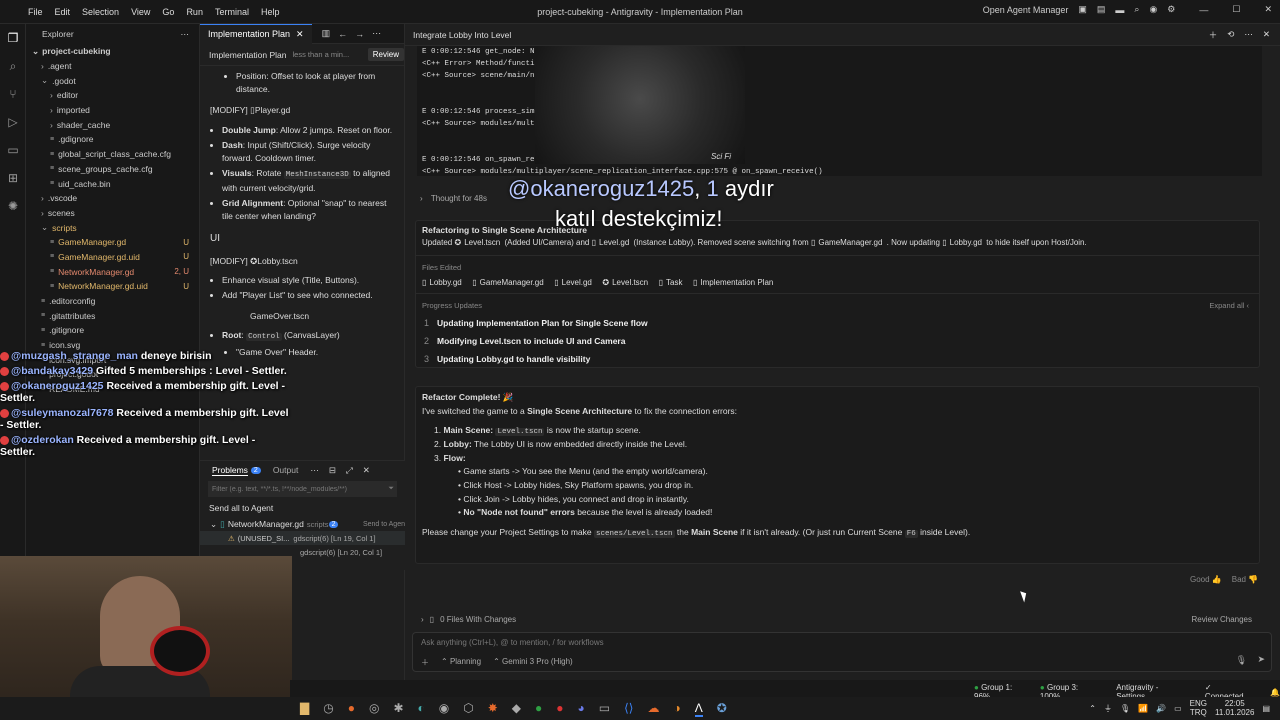  Describe the element at coordinates (112, 154) in the screenshot. I see `tree-item: ≡ global_script_class_cache.cfg` at that location.